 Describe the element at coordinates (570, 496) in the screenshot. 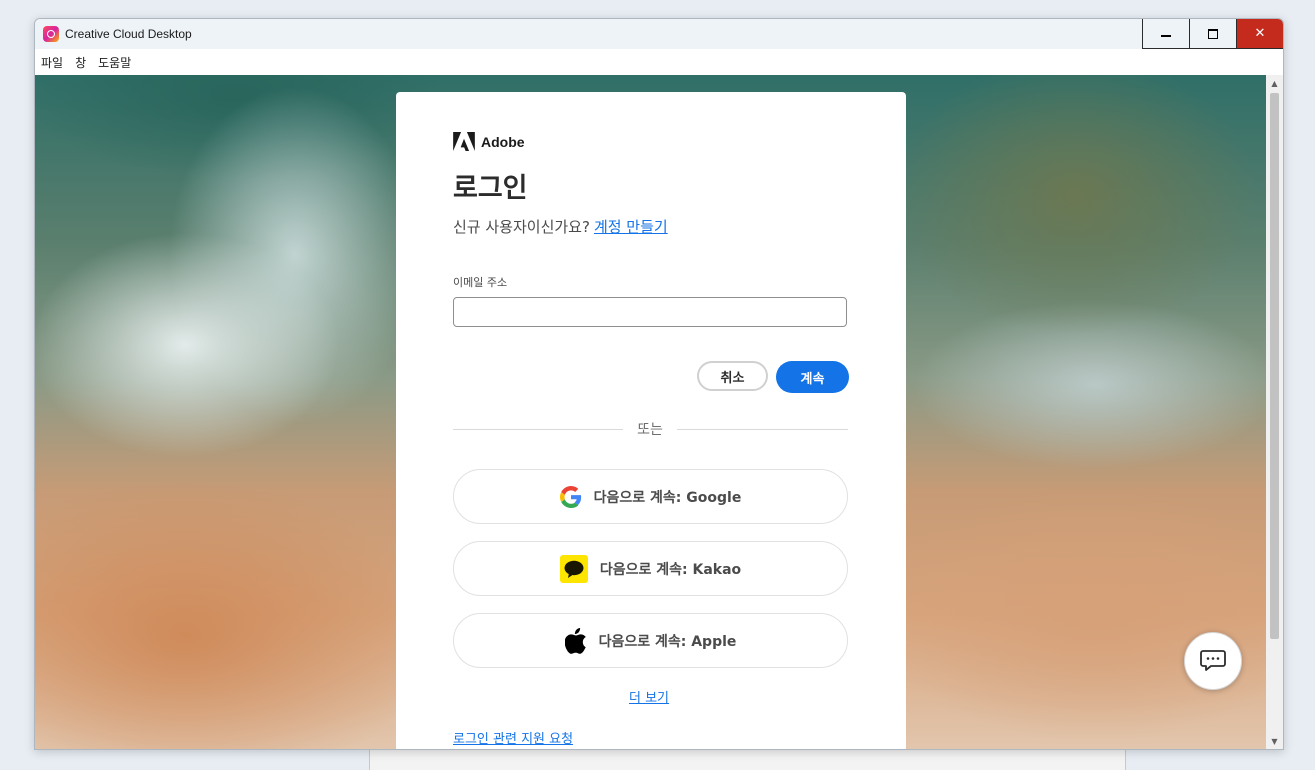

I see `google-icon` at that location.